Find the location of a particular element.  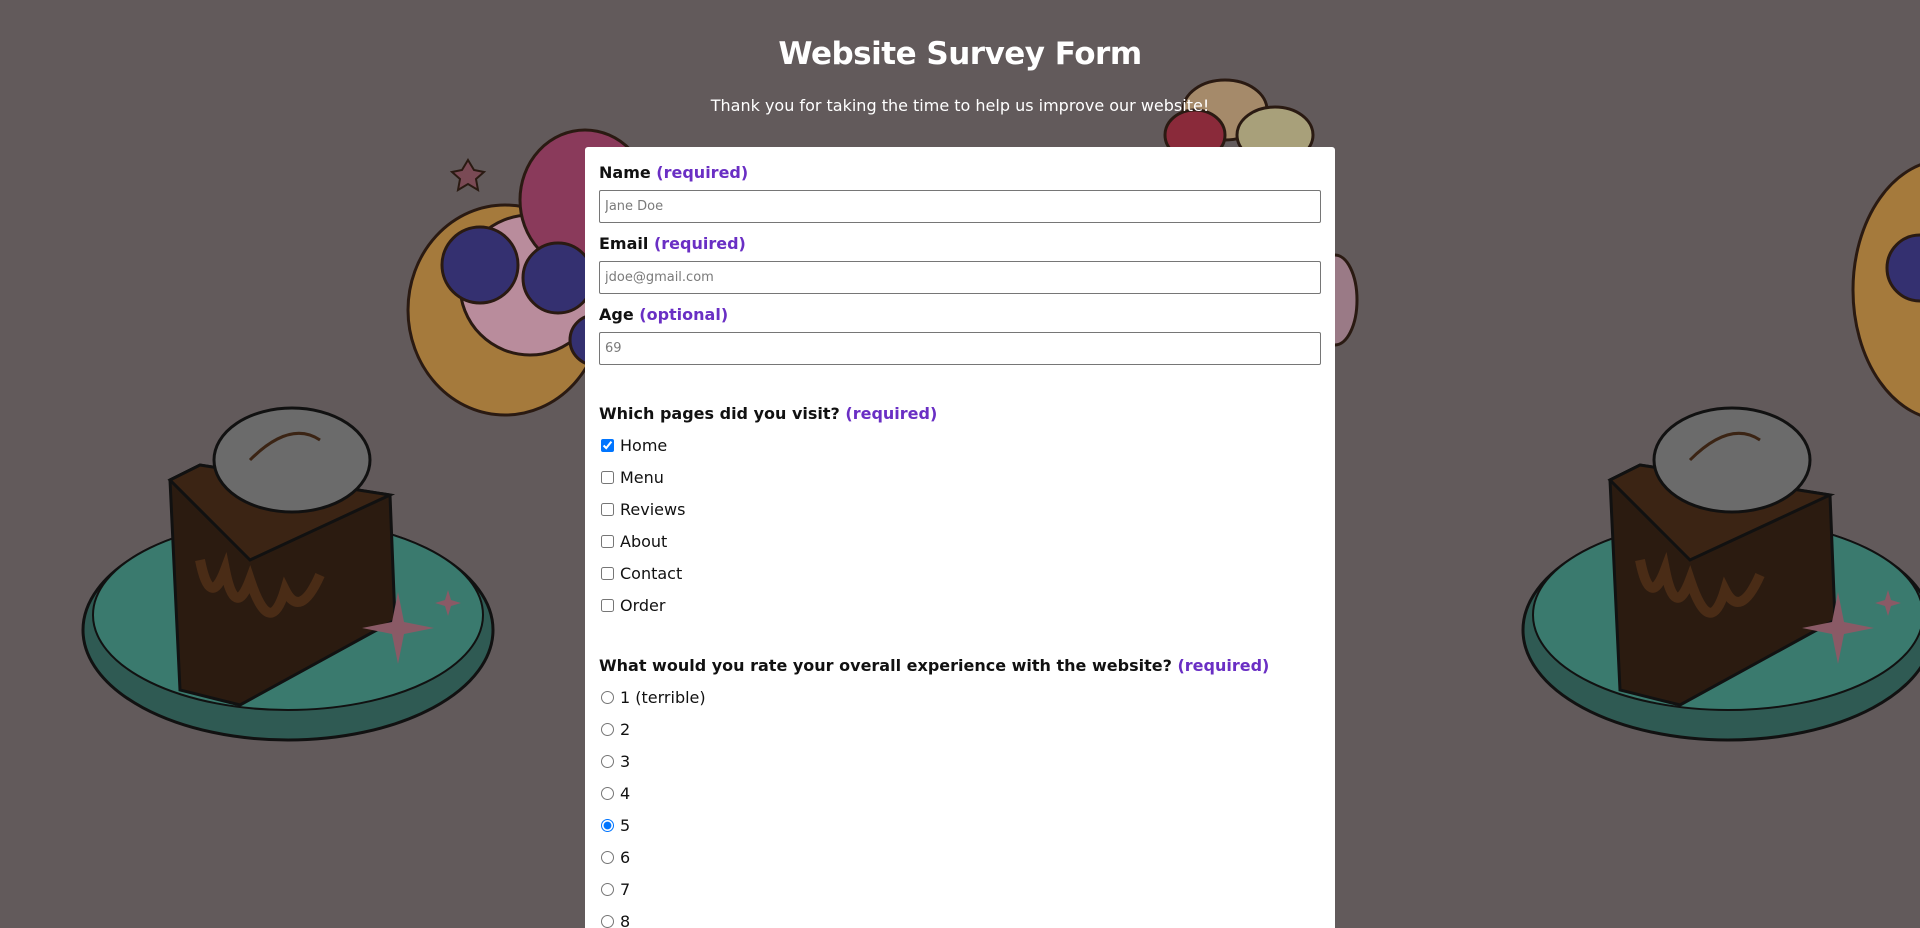

page-option-contact: Contact is located at coordinates (641, 573).